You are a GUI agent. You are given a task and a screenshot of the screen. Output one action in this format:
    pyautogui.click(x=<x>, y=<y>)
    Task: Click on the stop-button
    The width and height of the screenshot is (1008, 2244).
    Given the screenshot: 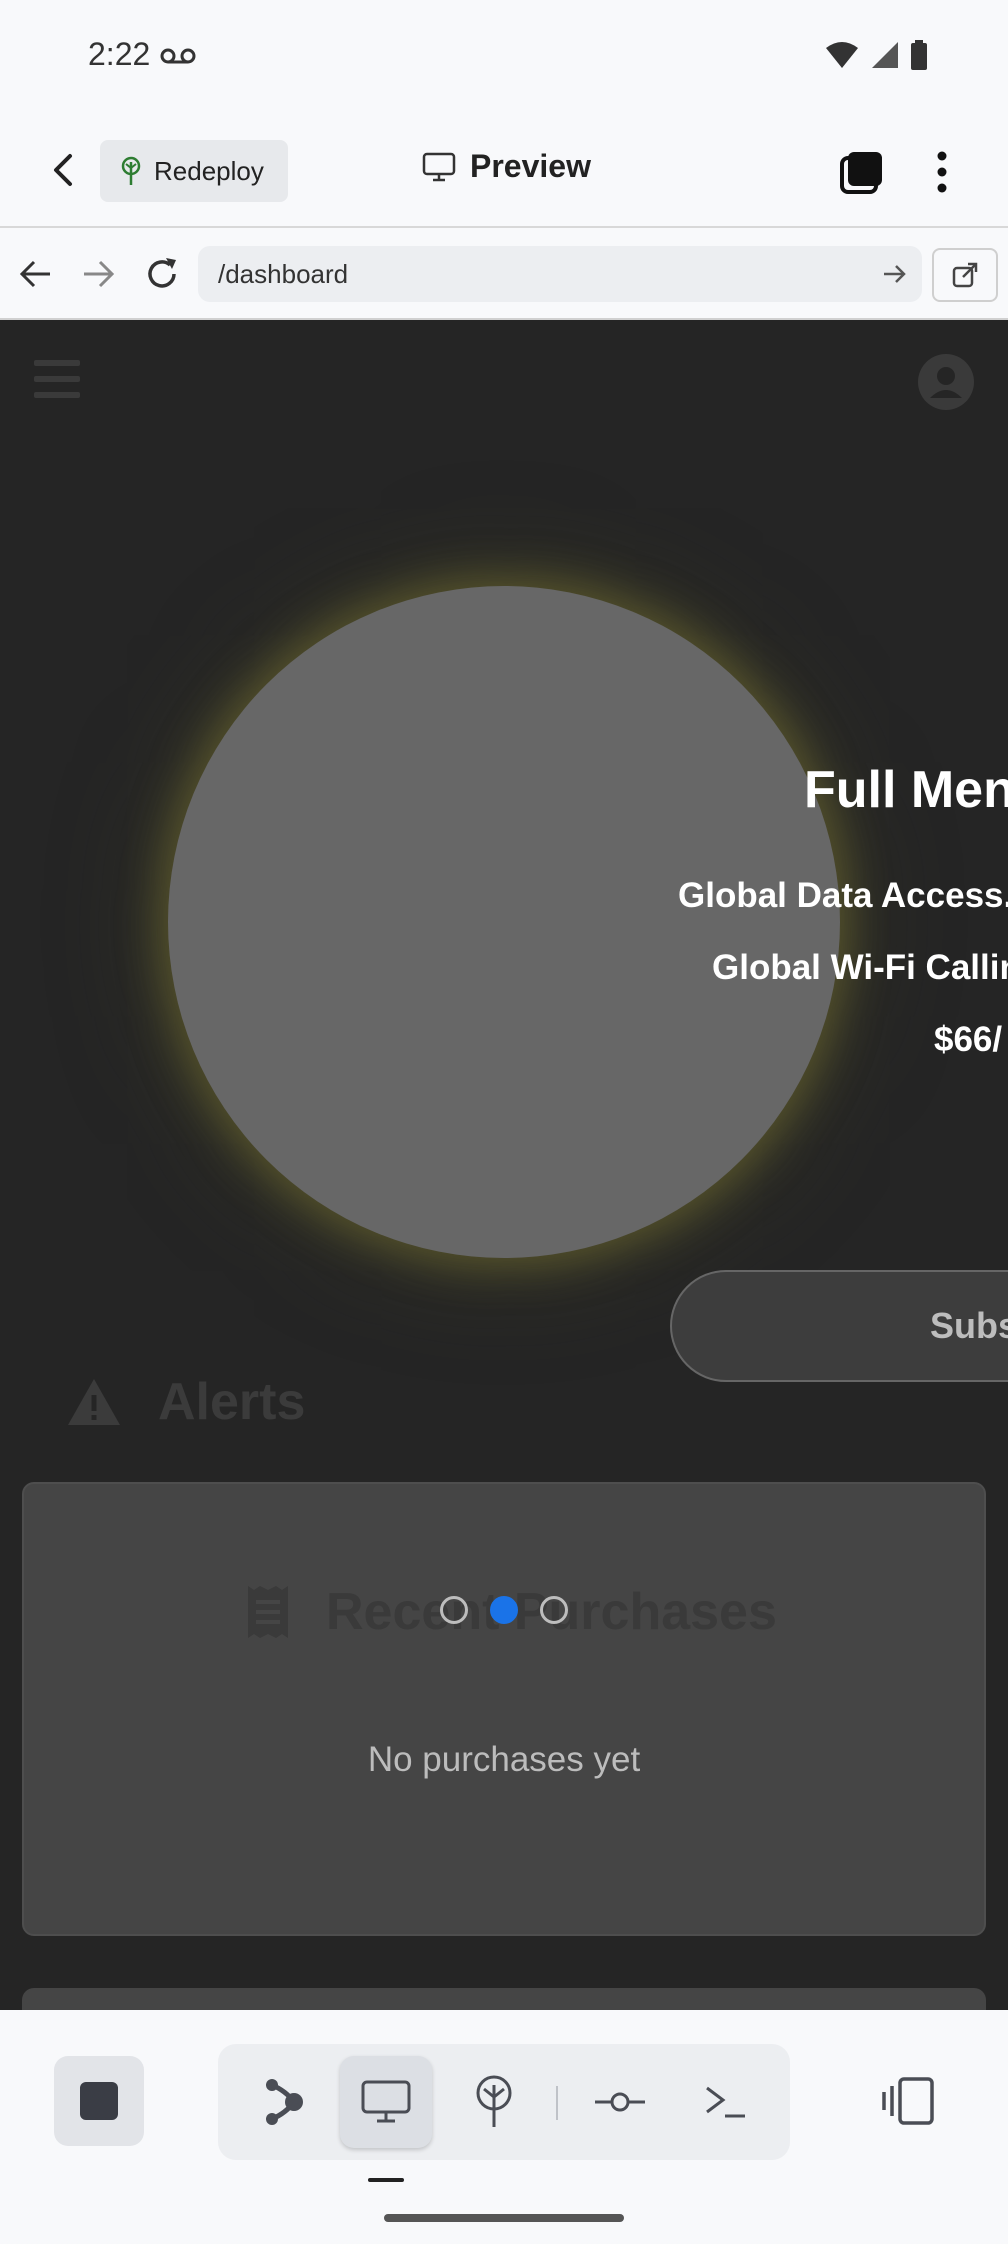 What is the action you would take?
    pyautogui.click(x=99, y=2101)
    